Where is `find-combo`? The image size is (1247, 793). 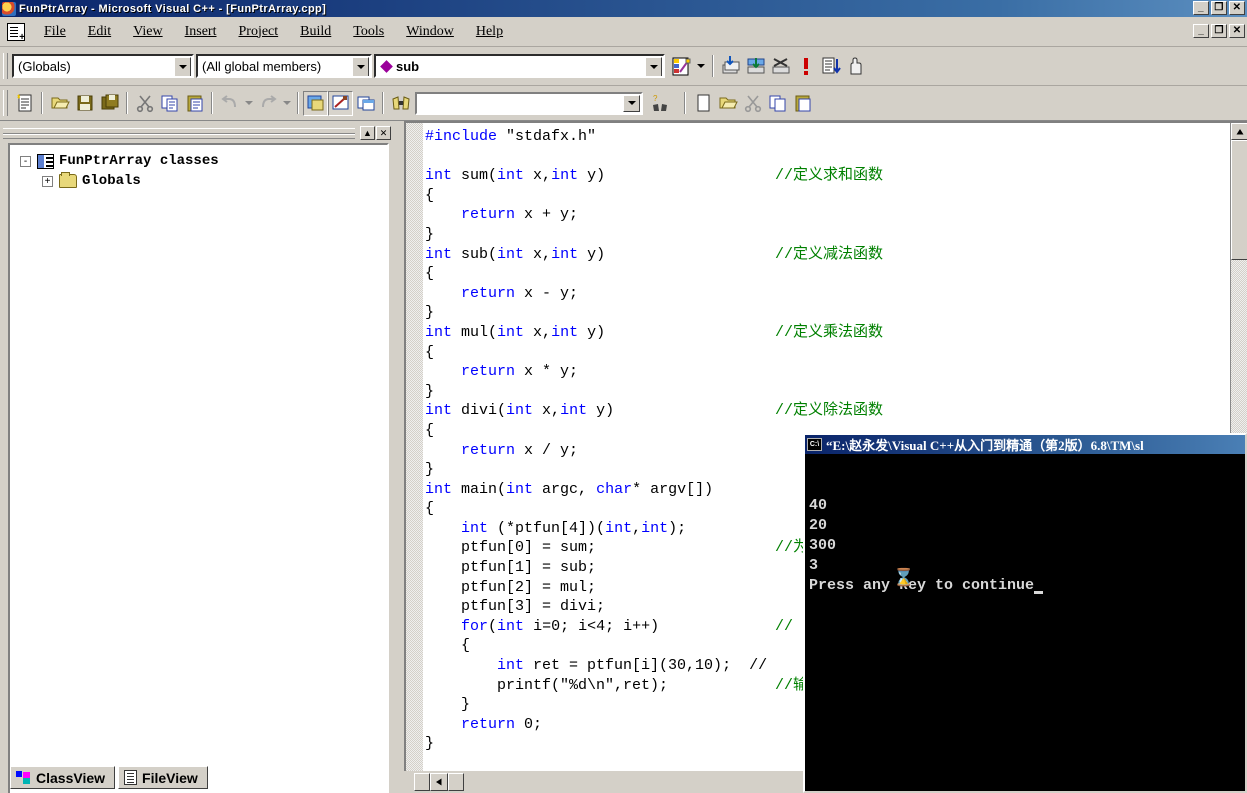
find-combo is located at coordinates (529, 103).